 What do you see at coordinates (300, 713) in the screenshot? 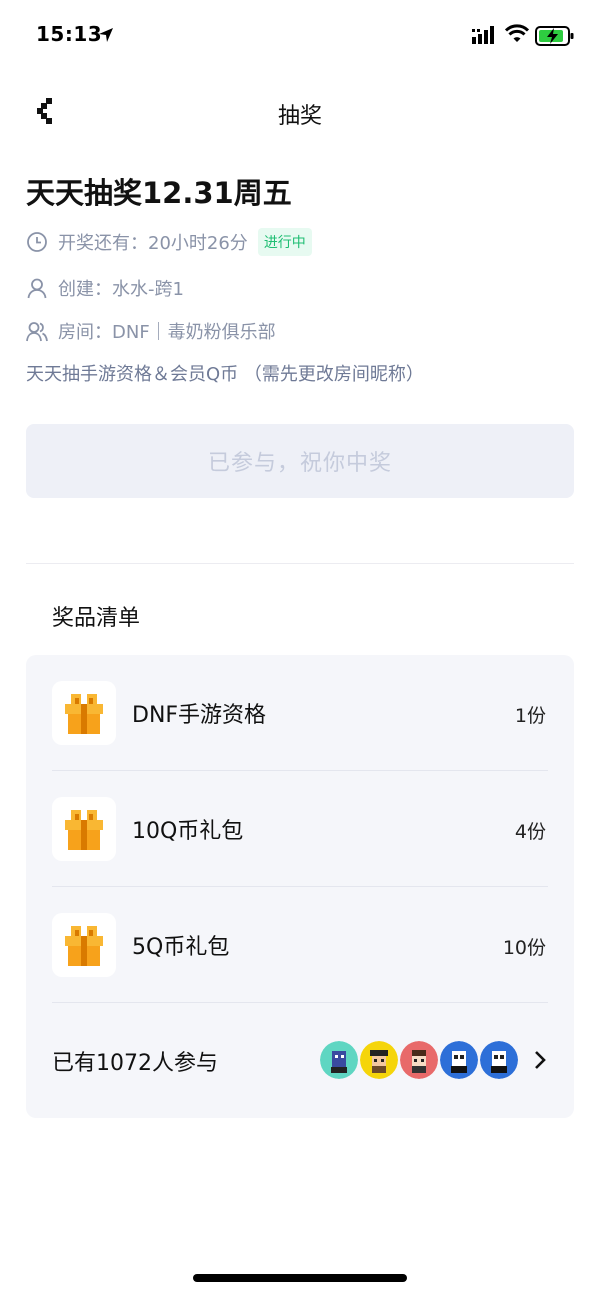
I see `prize-item: DNF手游资格 1份` at bounding box center [300, 713].